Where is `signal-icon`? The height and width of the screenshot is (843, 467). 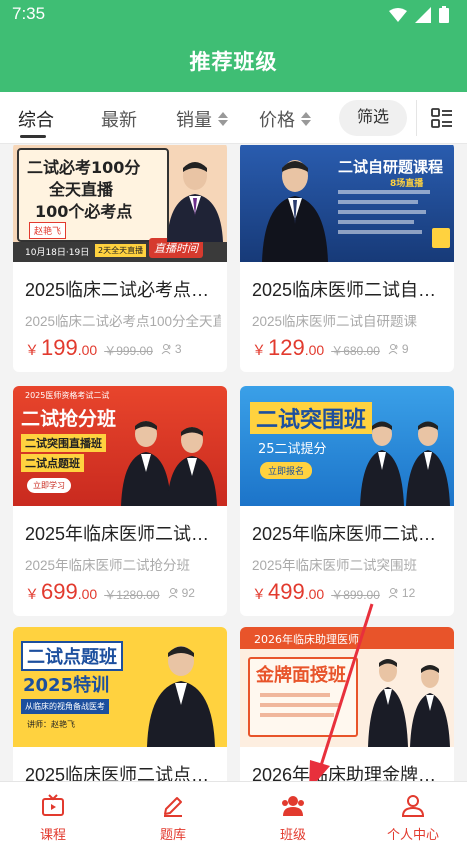
signal-icon is located at coordinates (423, 14).